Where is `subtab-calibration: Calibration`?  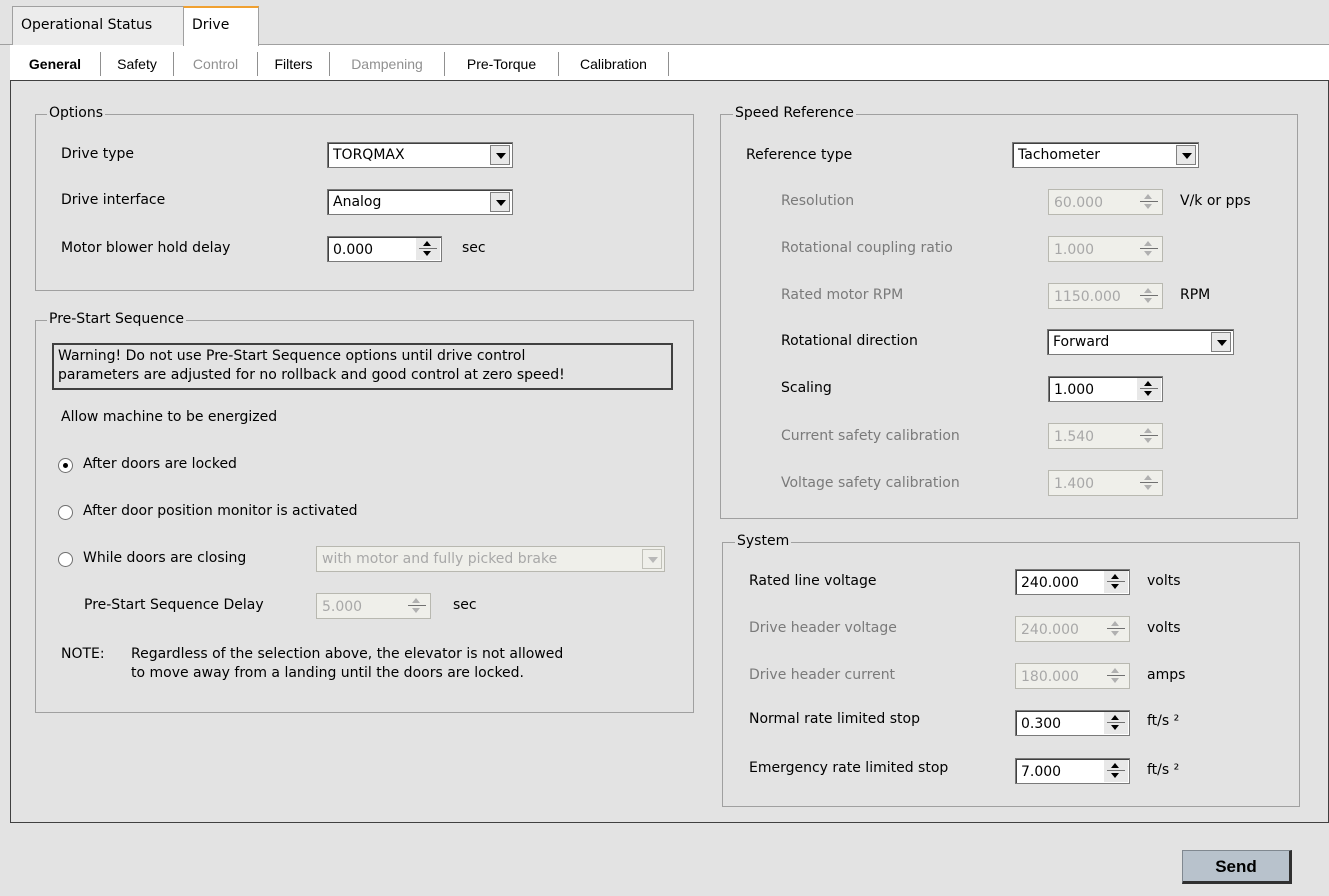 subtab-calibration: Calibration is located at coordinates (614, 64).